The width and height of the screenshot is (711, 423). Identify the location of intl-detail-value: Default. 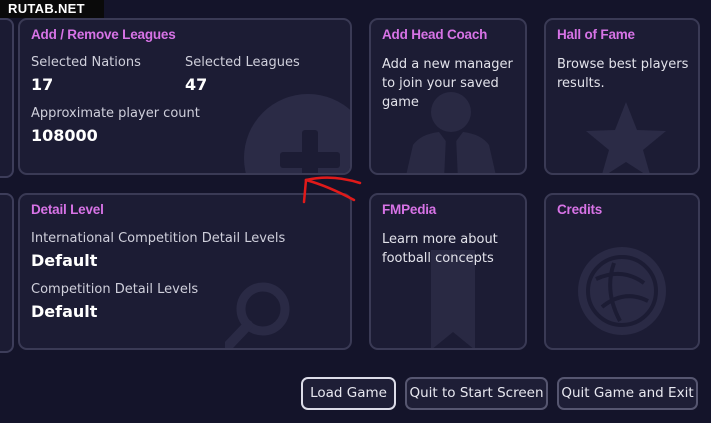
(64, 260).